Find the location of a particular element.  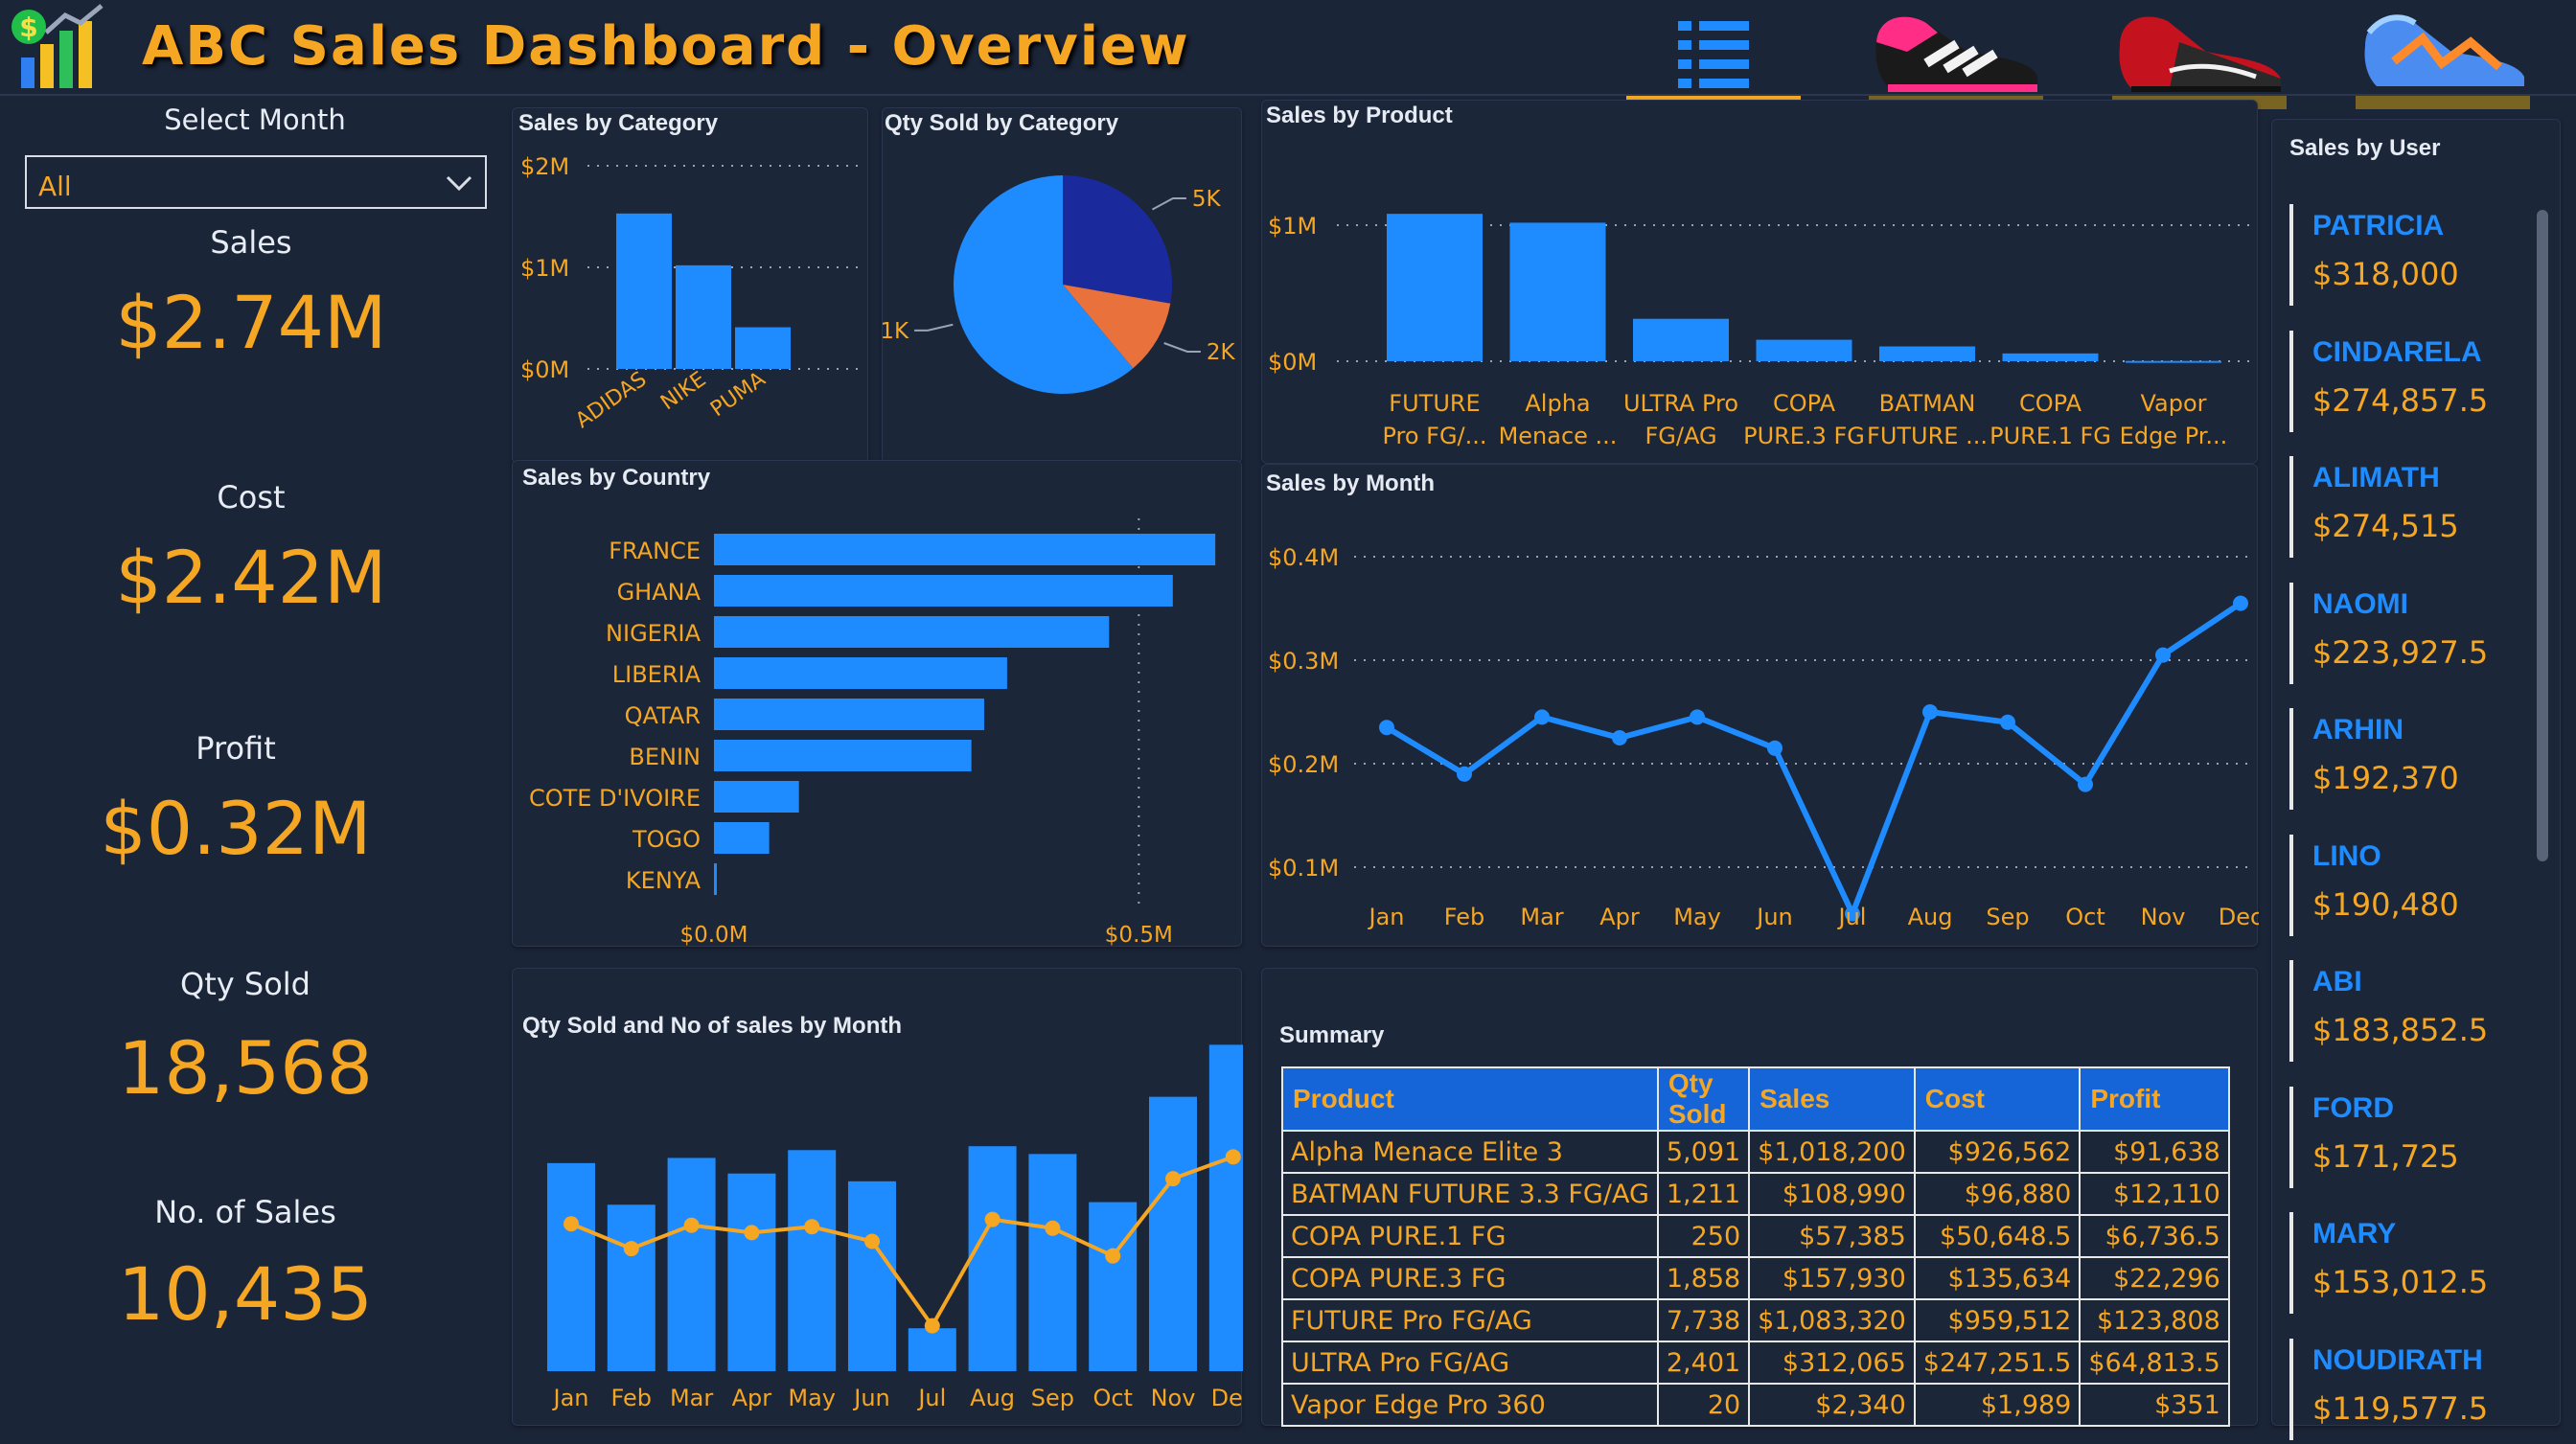

user-name: PATRICIA is located at coordinates (2378, 226).